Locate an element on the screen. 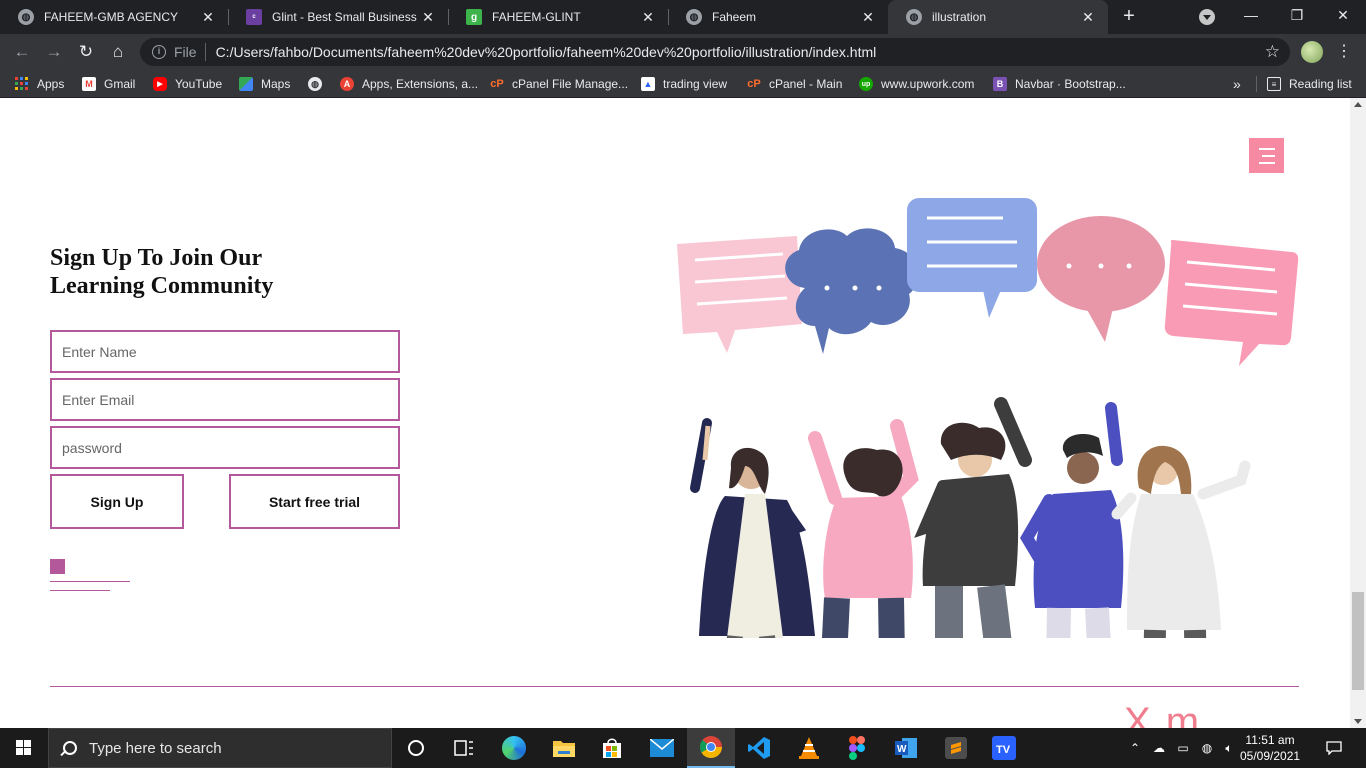 This screenshot has height=768, width=1366. start-button is located at coordinates (24, 748).